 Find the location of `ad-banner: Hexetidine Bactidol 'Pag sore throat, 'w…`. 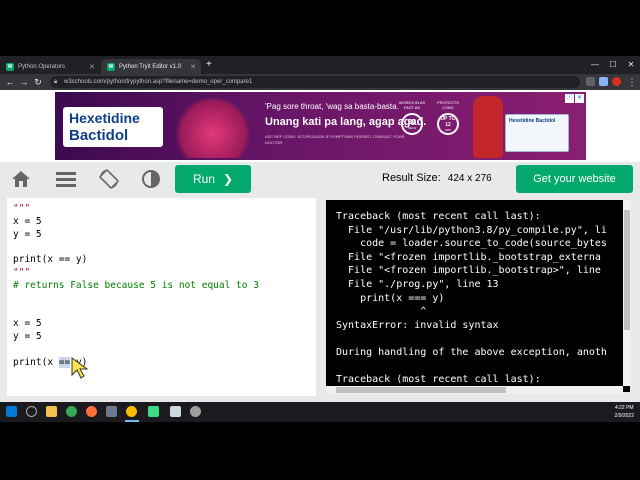

ad-banner: Hexetidine Bactidol 'Pag sore throat, 'w… is located at coordinates (320, 126).